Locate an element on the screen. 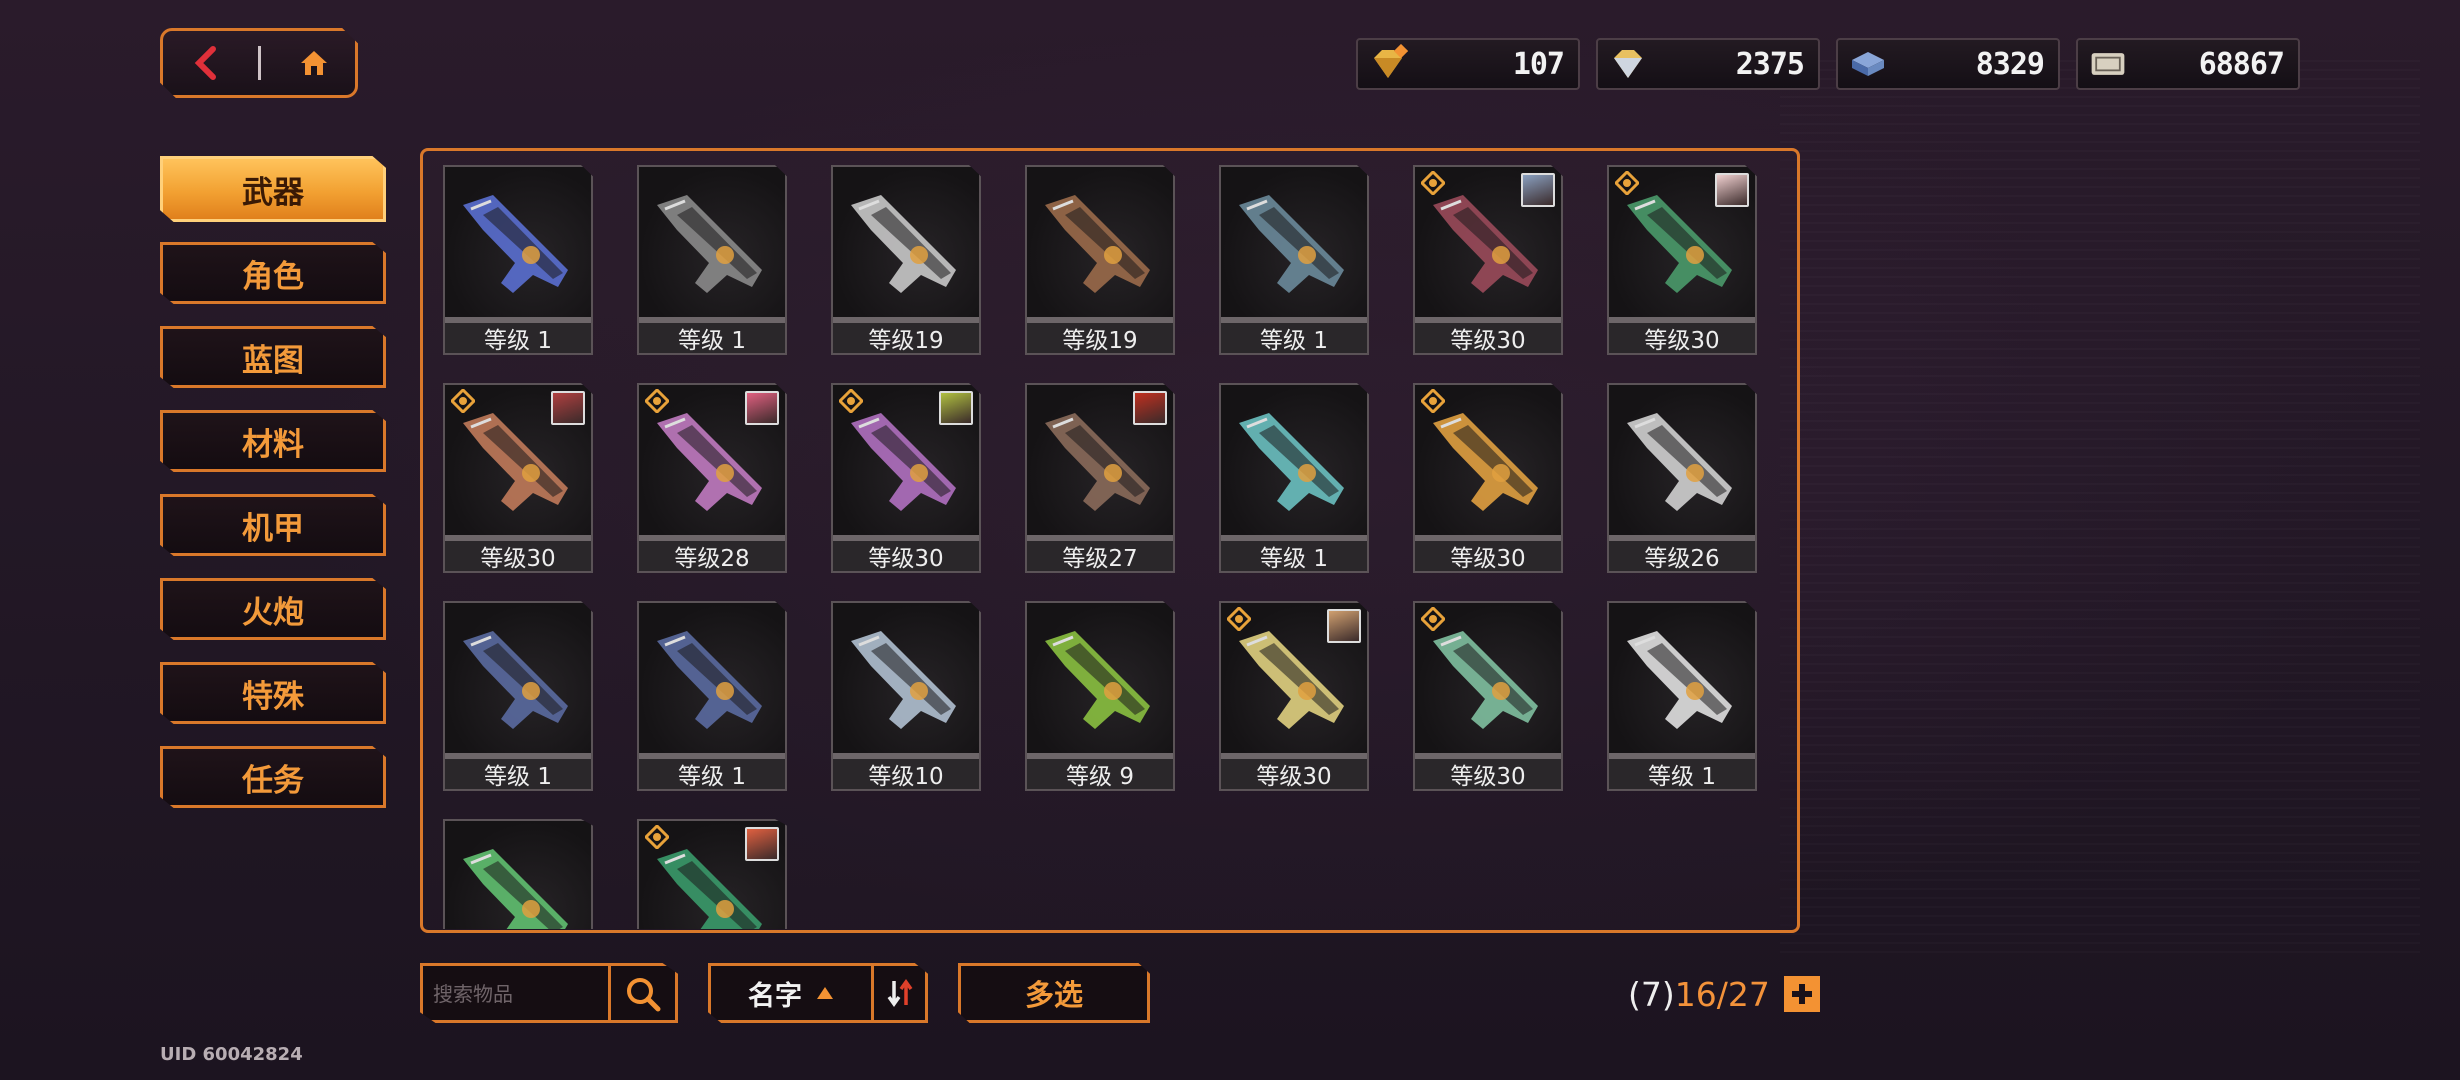 The width and height of the screenshot is (2460, 1080). count-prefix: (7) is located at coordinates (1651, 994).